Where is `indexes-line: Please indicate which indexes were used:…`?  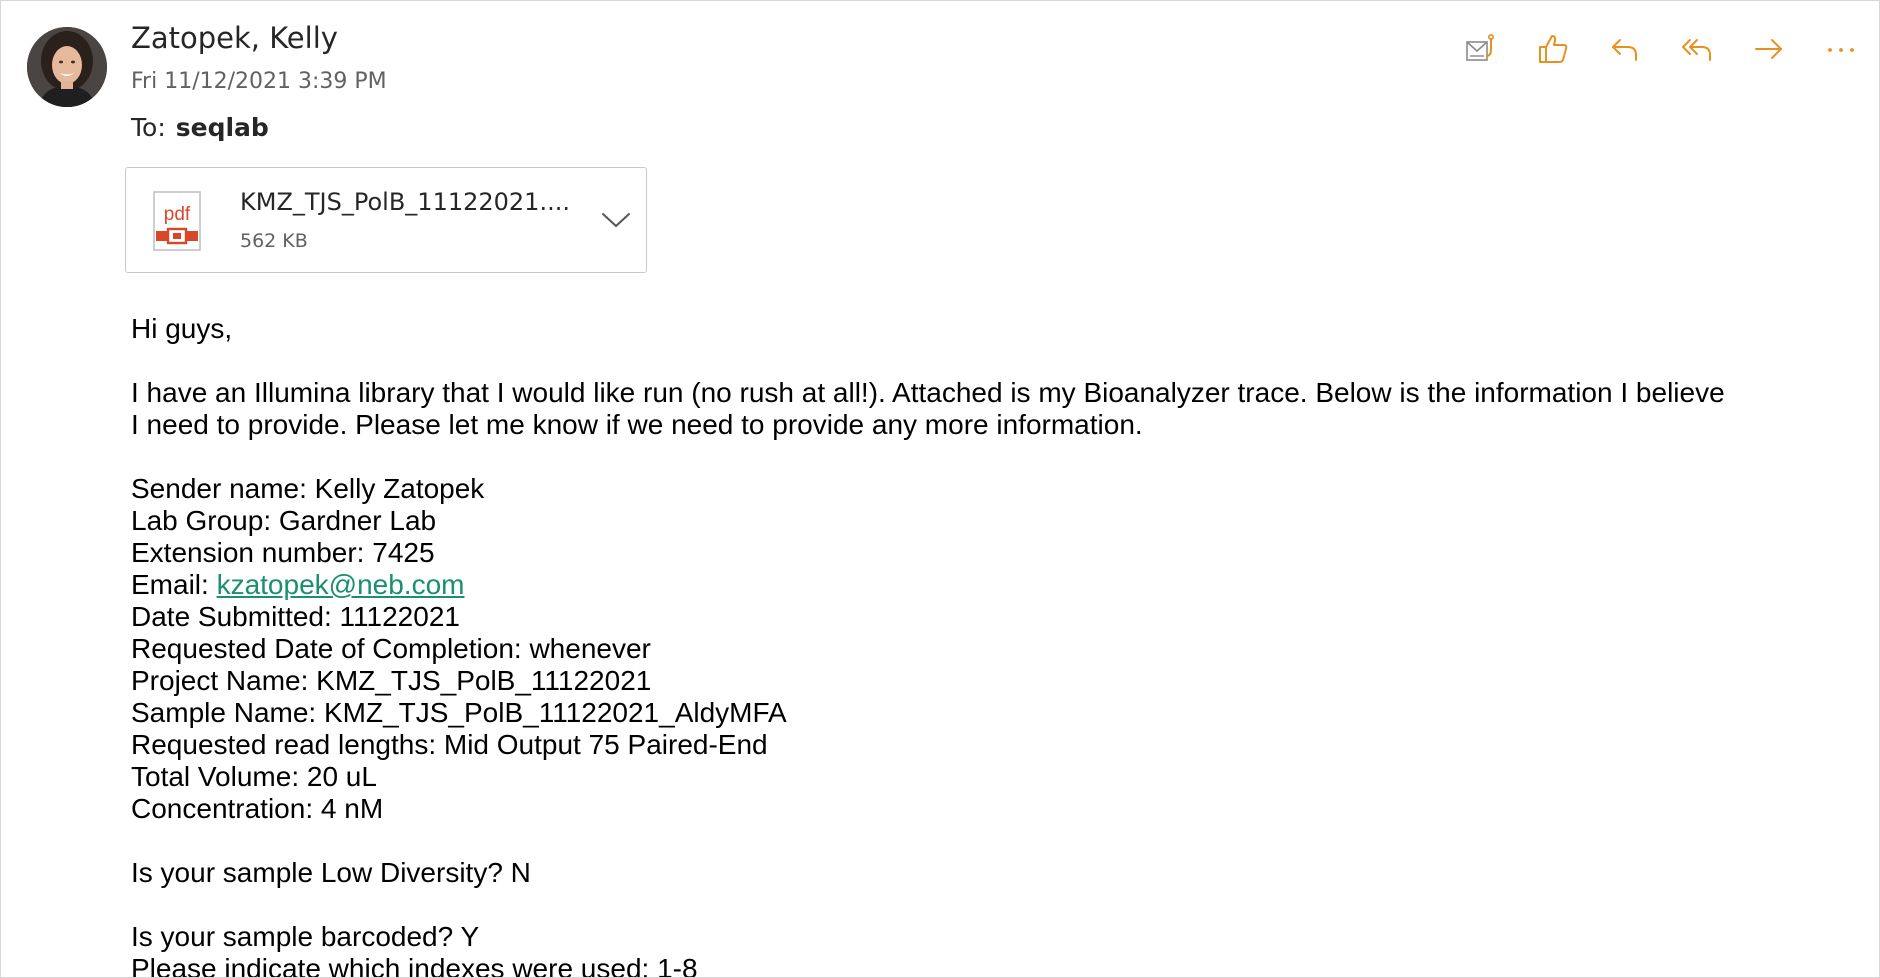 indexes-line: Please indicate which indexes were used:… is located at coordinates (414, 965).